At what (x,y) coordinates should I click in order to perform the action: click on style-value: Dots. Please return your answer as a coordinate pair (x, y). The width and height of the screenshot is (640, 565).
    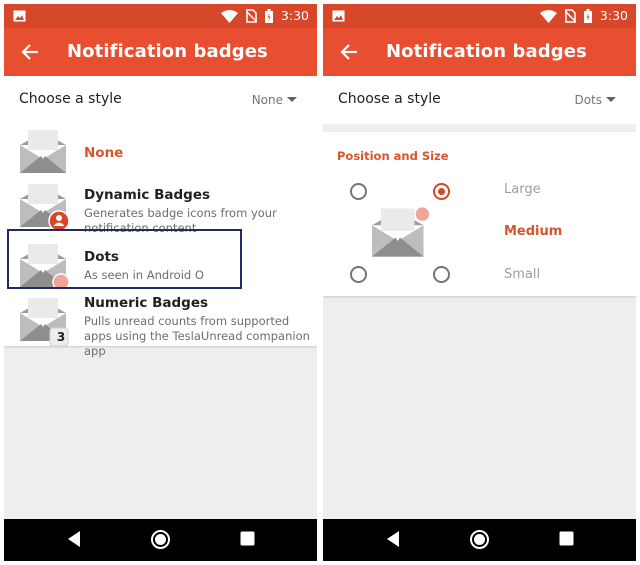
    Looking at the image, I should click on (588, 100).